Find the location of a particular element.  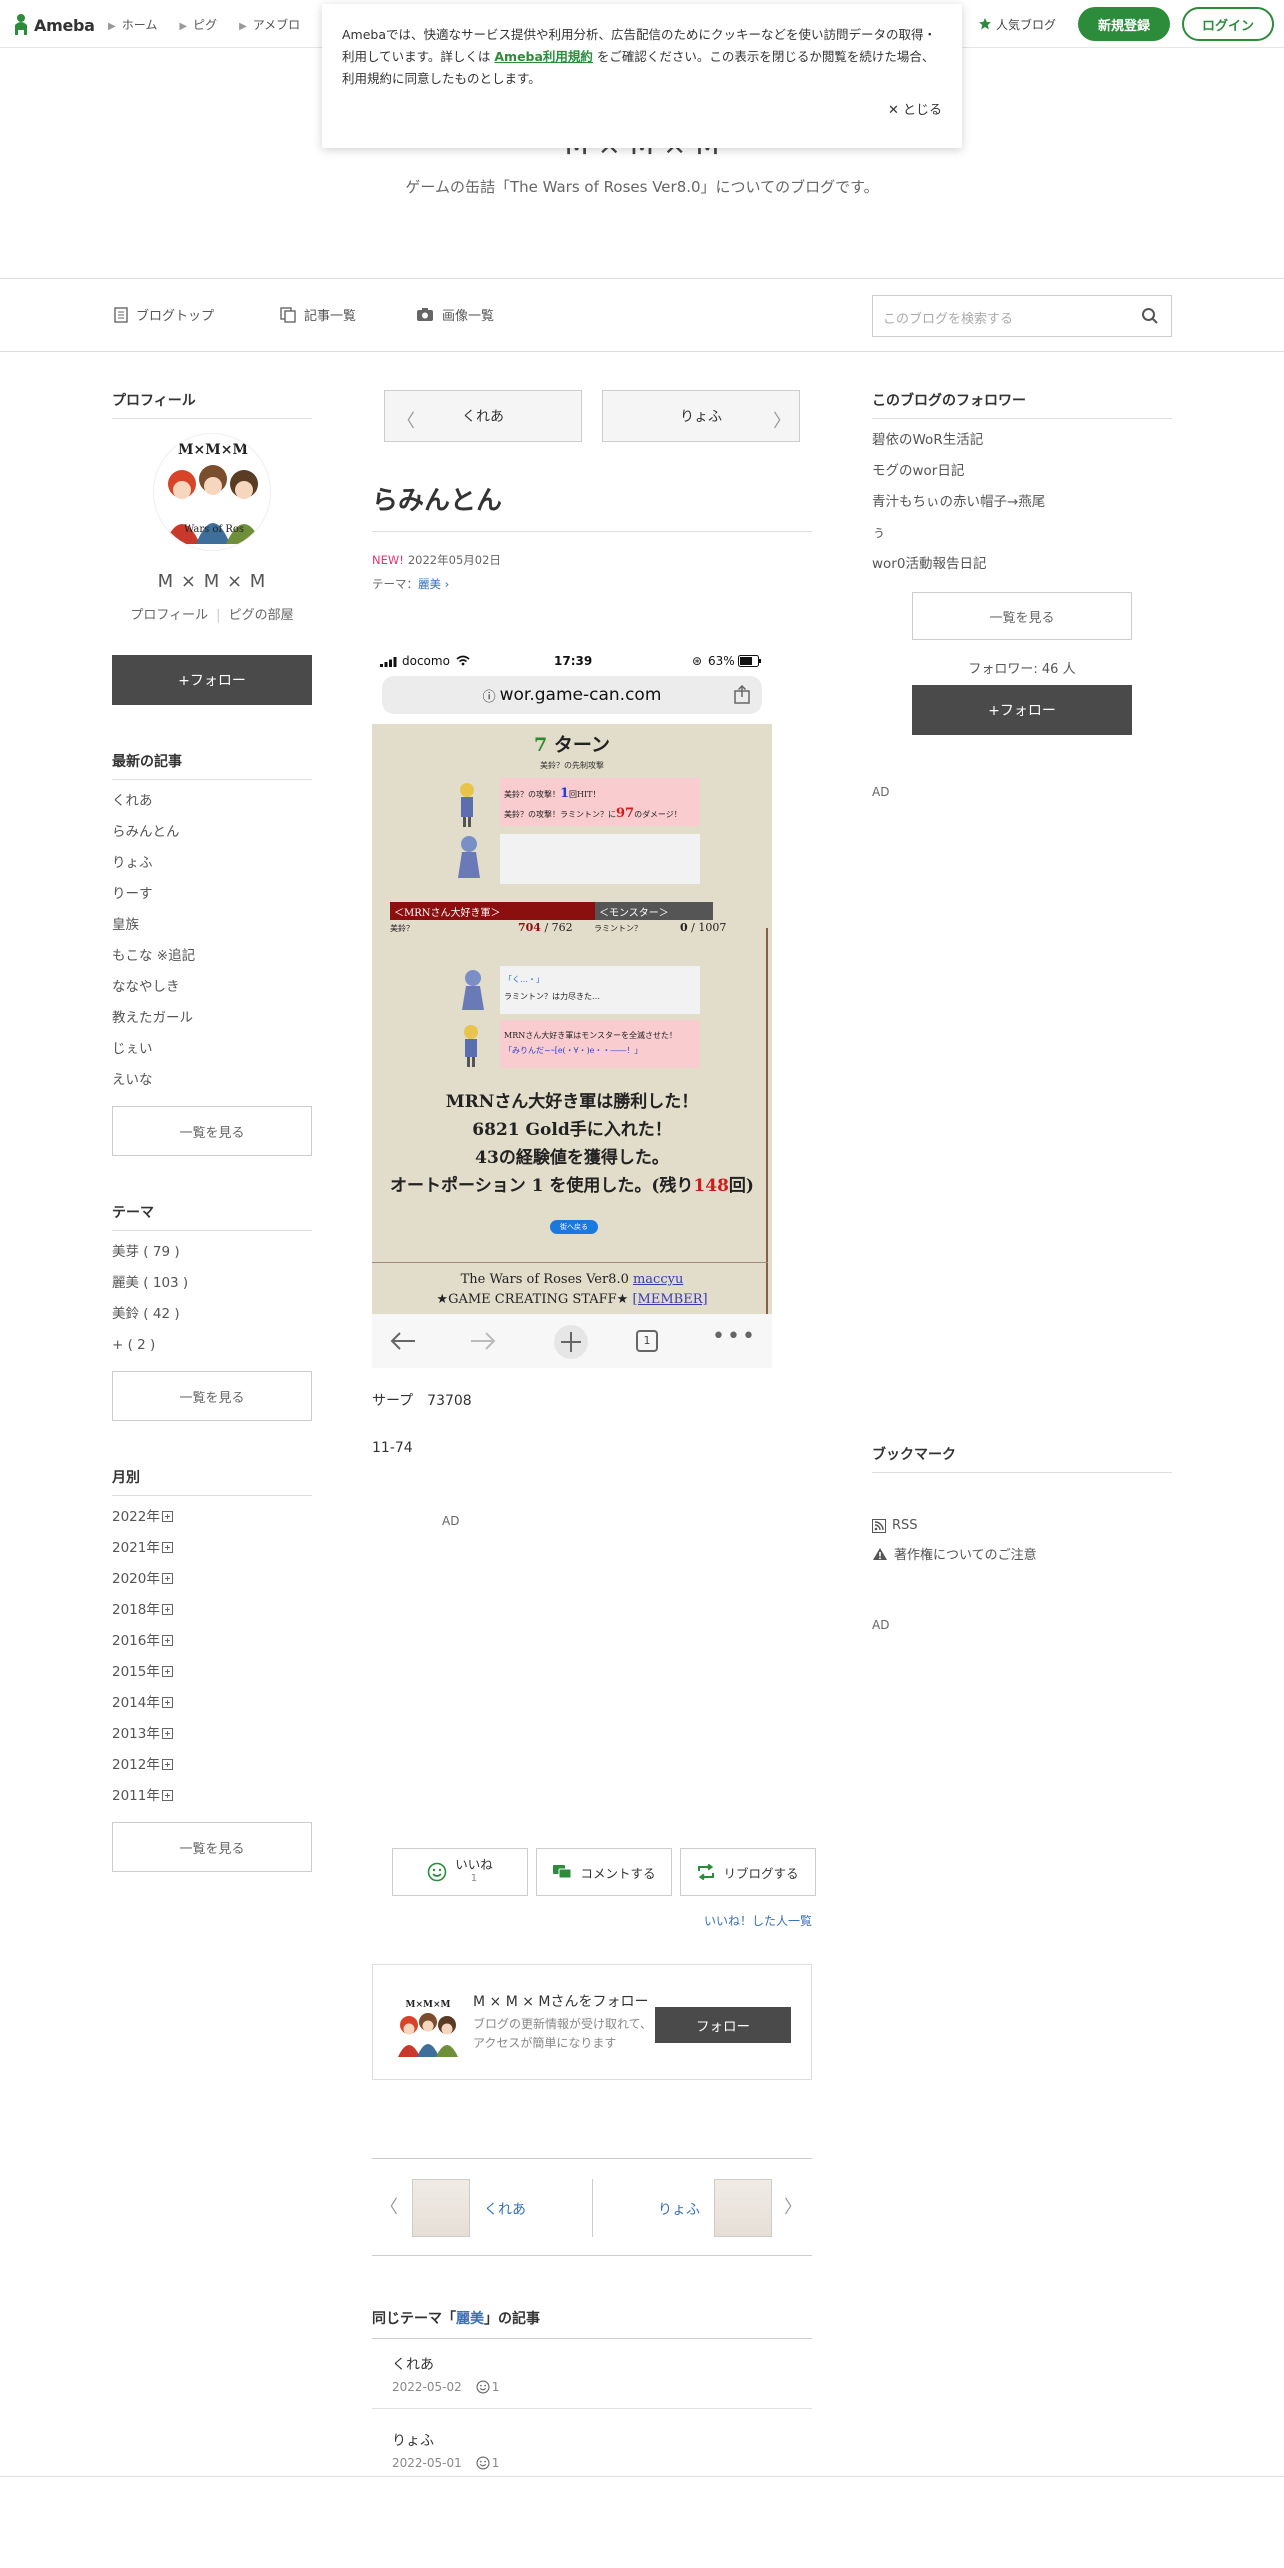

same-theme-item: くれあ 2022-05-02 1 is located at coordinates (602, 2374).